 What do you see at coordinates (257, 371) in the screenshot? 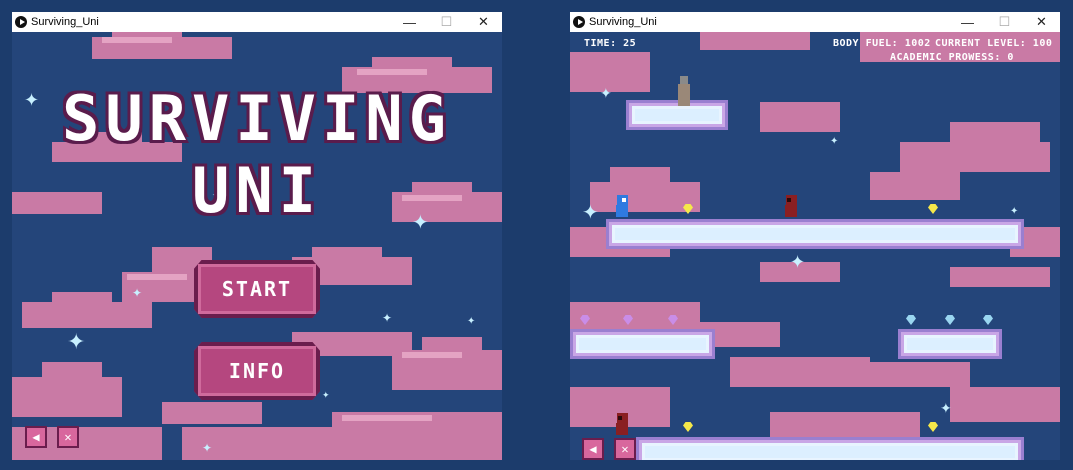
I see `info-button: INFO` at bounding box center [257, 371].